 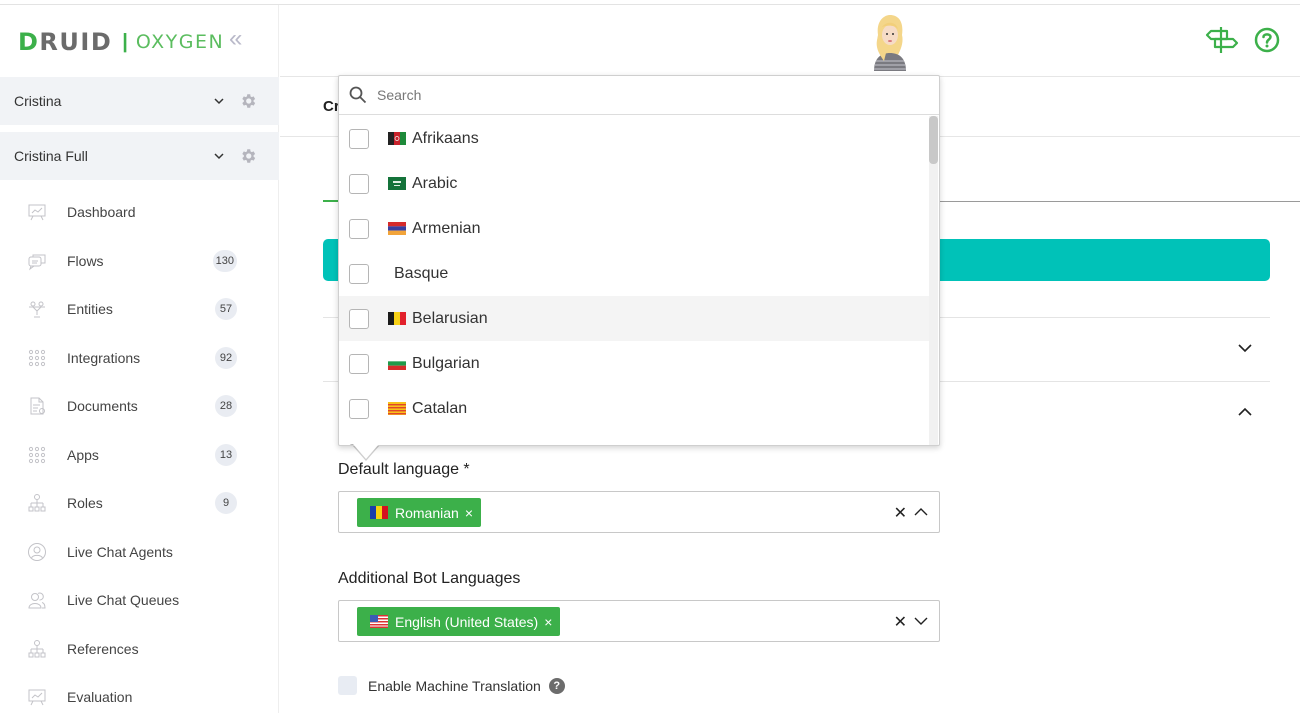 What do you see at coordinates (65, 42) in the screenshot?
I see `logo-druid: DRUID` at bounding box center [65, 42].